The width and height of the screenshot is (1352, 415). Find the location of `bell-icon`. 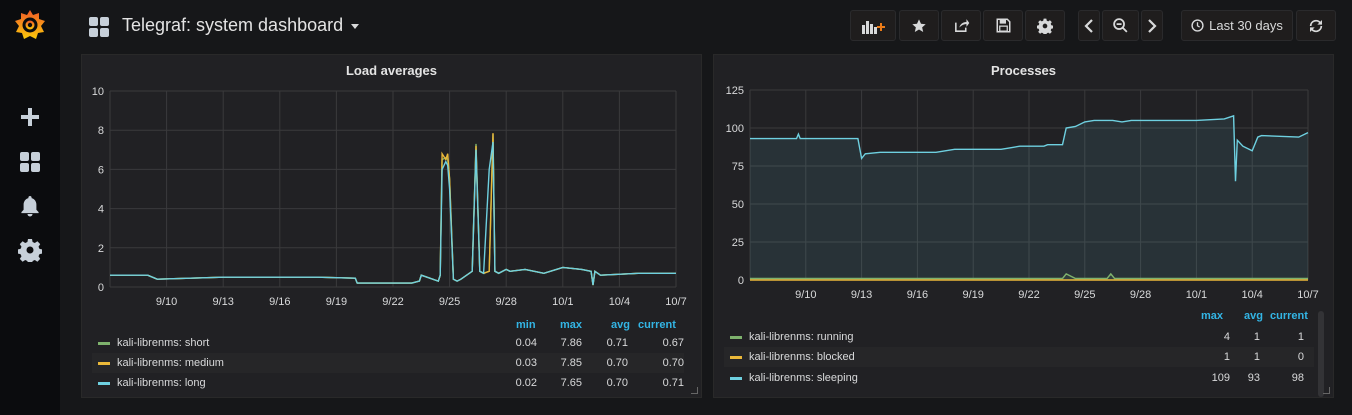

bell-icon is located at coordinates (30, 206).